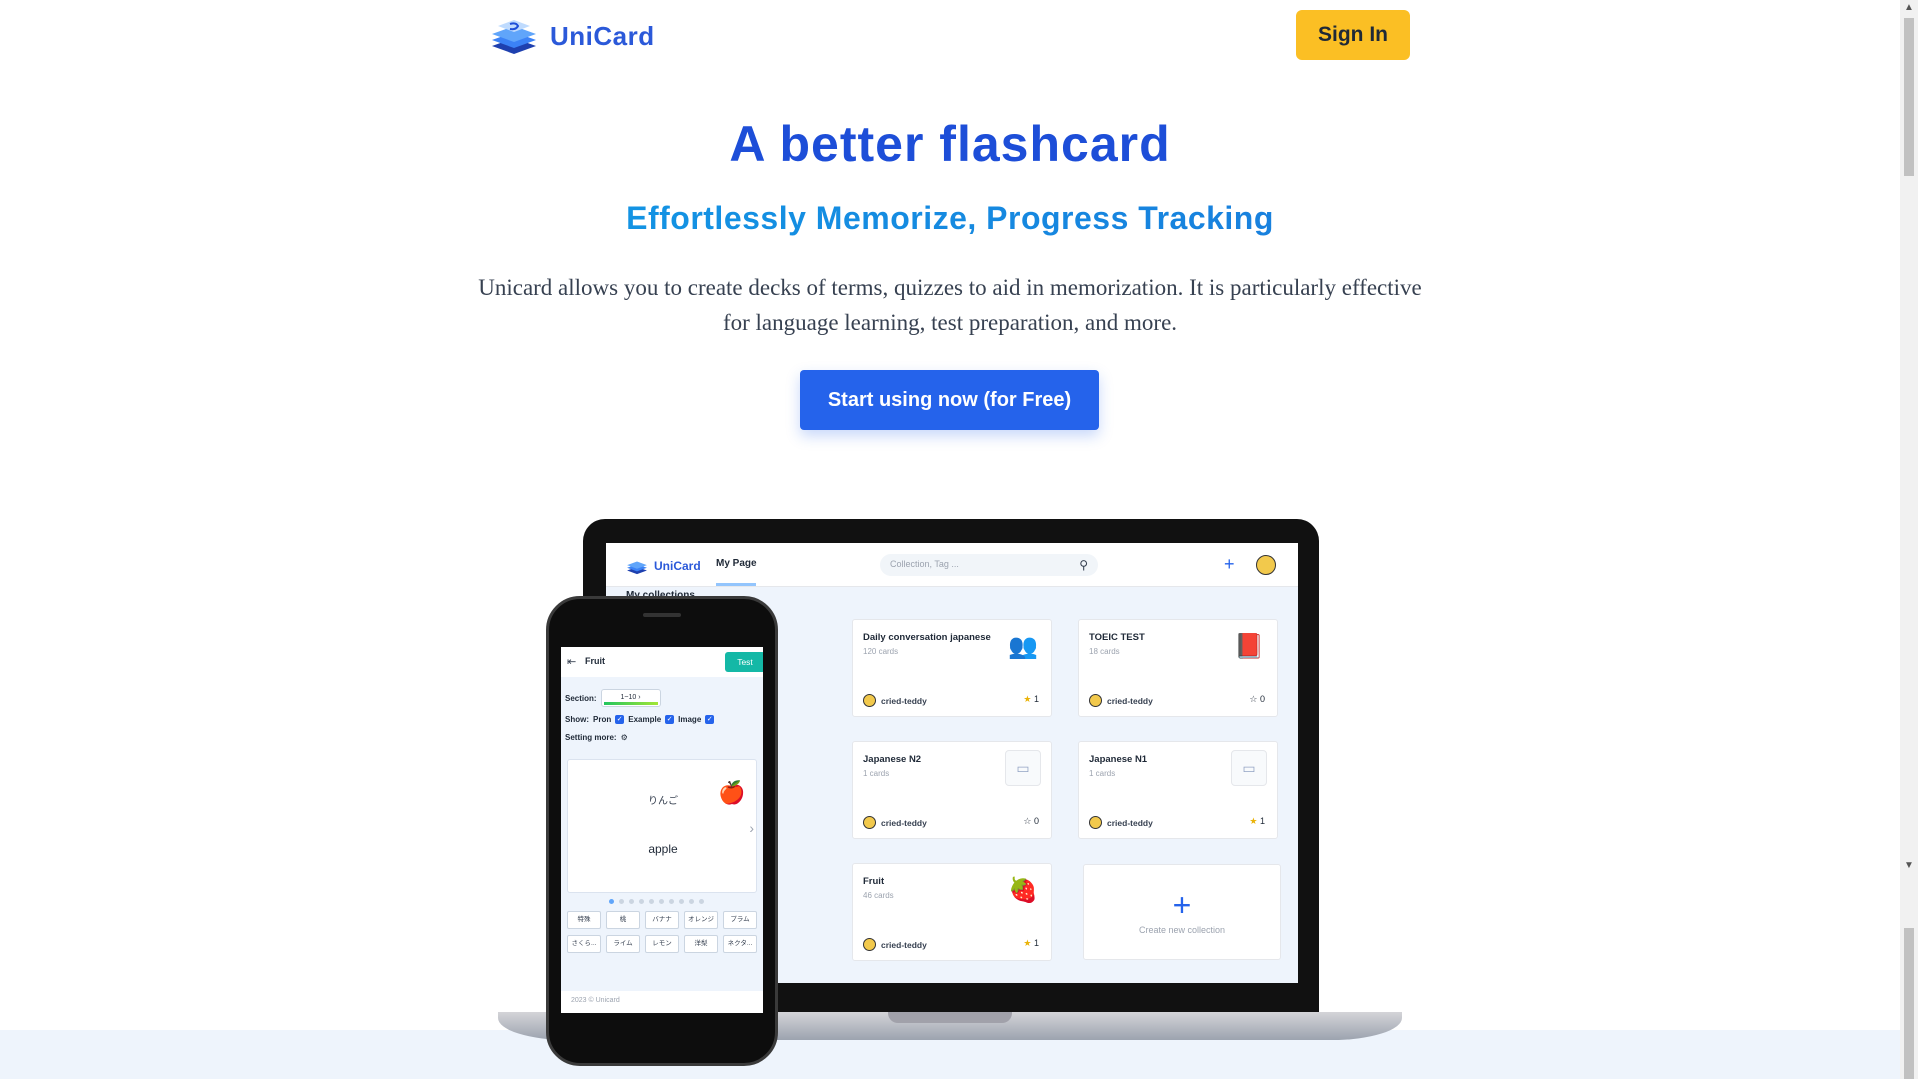  I want to click on hero-subtitle: Effortlessly Memorize, Progress Tracking, so click(950, 218).